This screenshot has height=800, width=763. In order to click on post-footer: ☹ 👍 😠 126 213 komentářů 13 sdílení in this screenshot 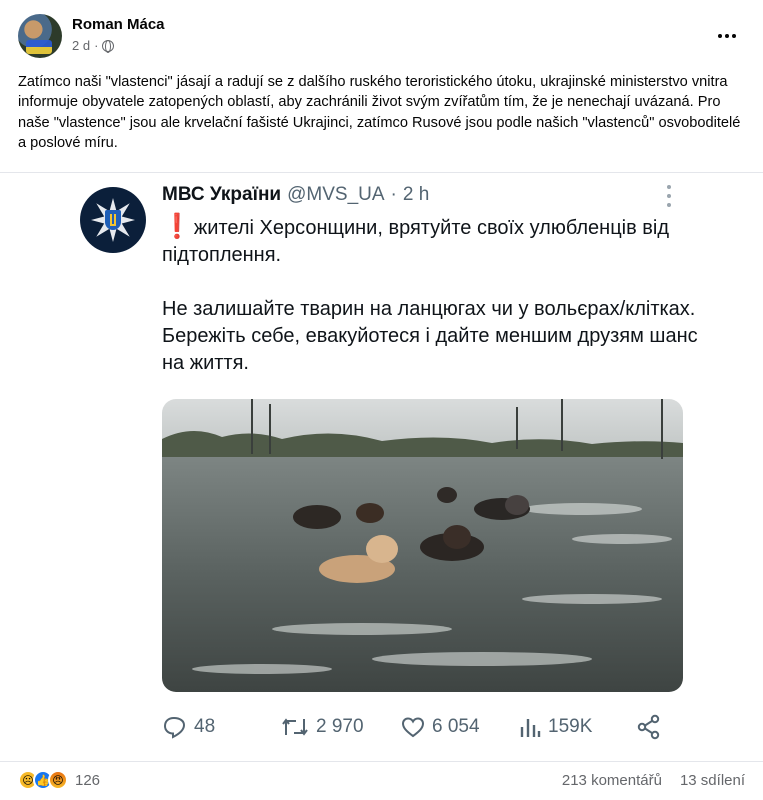, I will do `click(381, 780)`.